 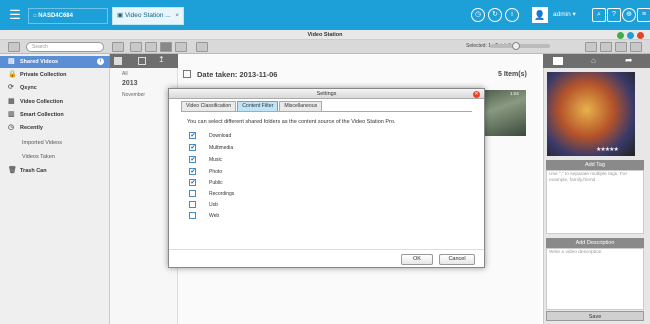 I want to click on list-view-icon, so click(x=151, y=47).